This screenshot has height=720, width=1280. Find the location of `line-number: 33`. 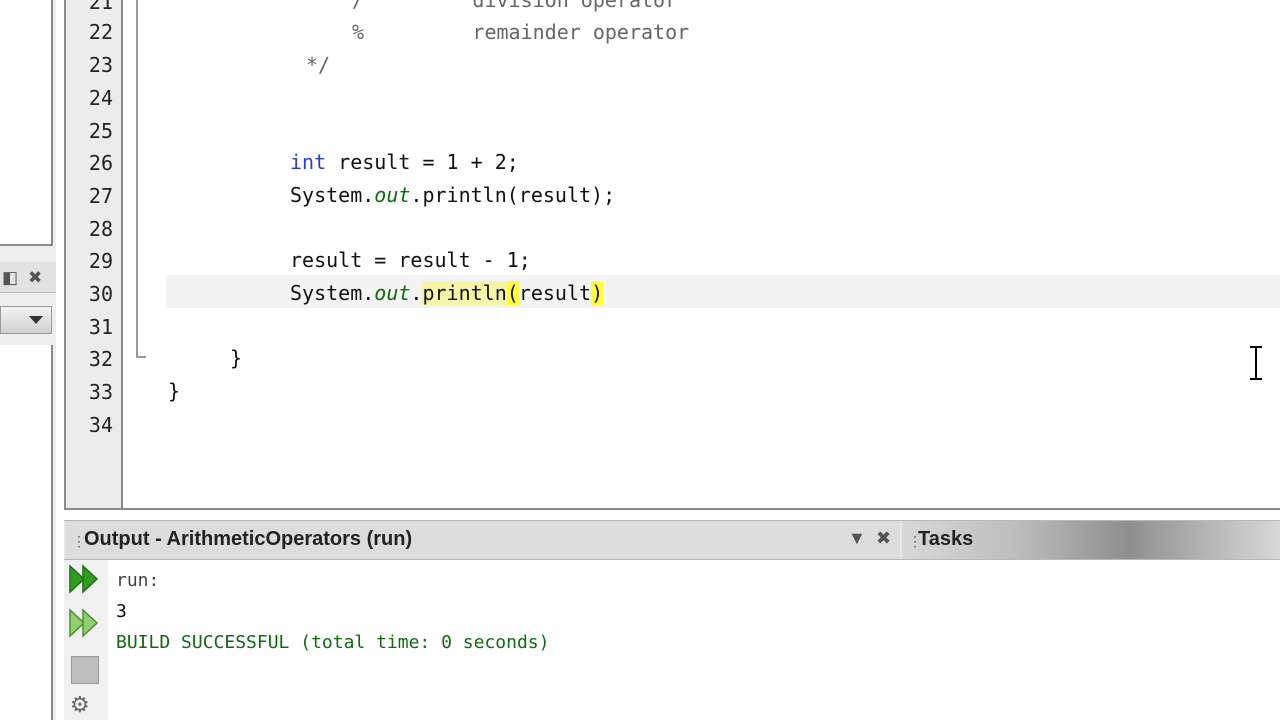

line-number: 33 is located at coordinates (100, 392).